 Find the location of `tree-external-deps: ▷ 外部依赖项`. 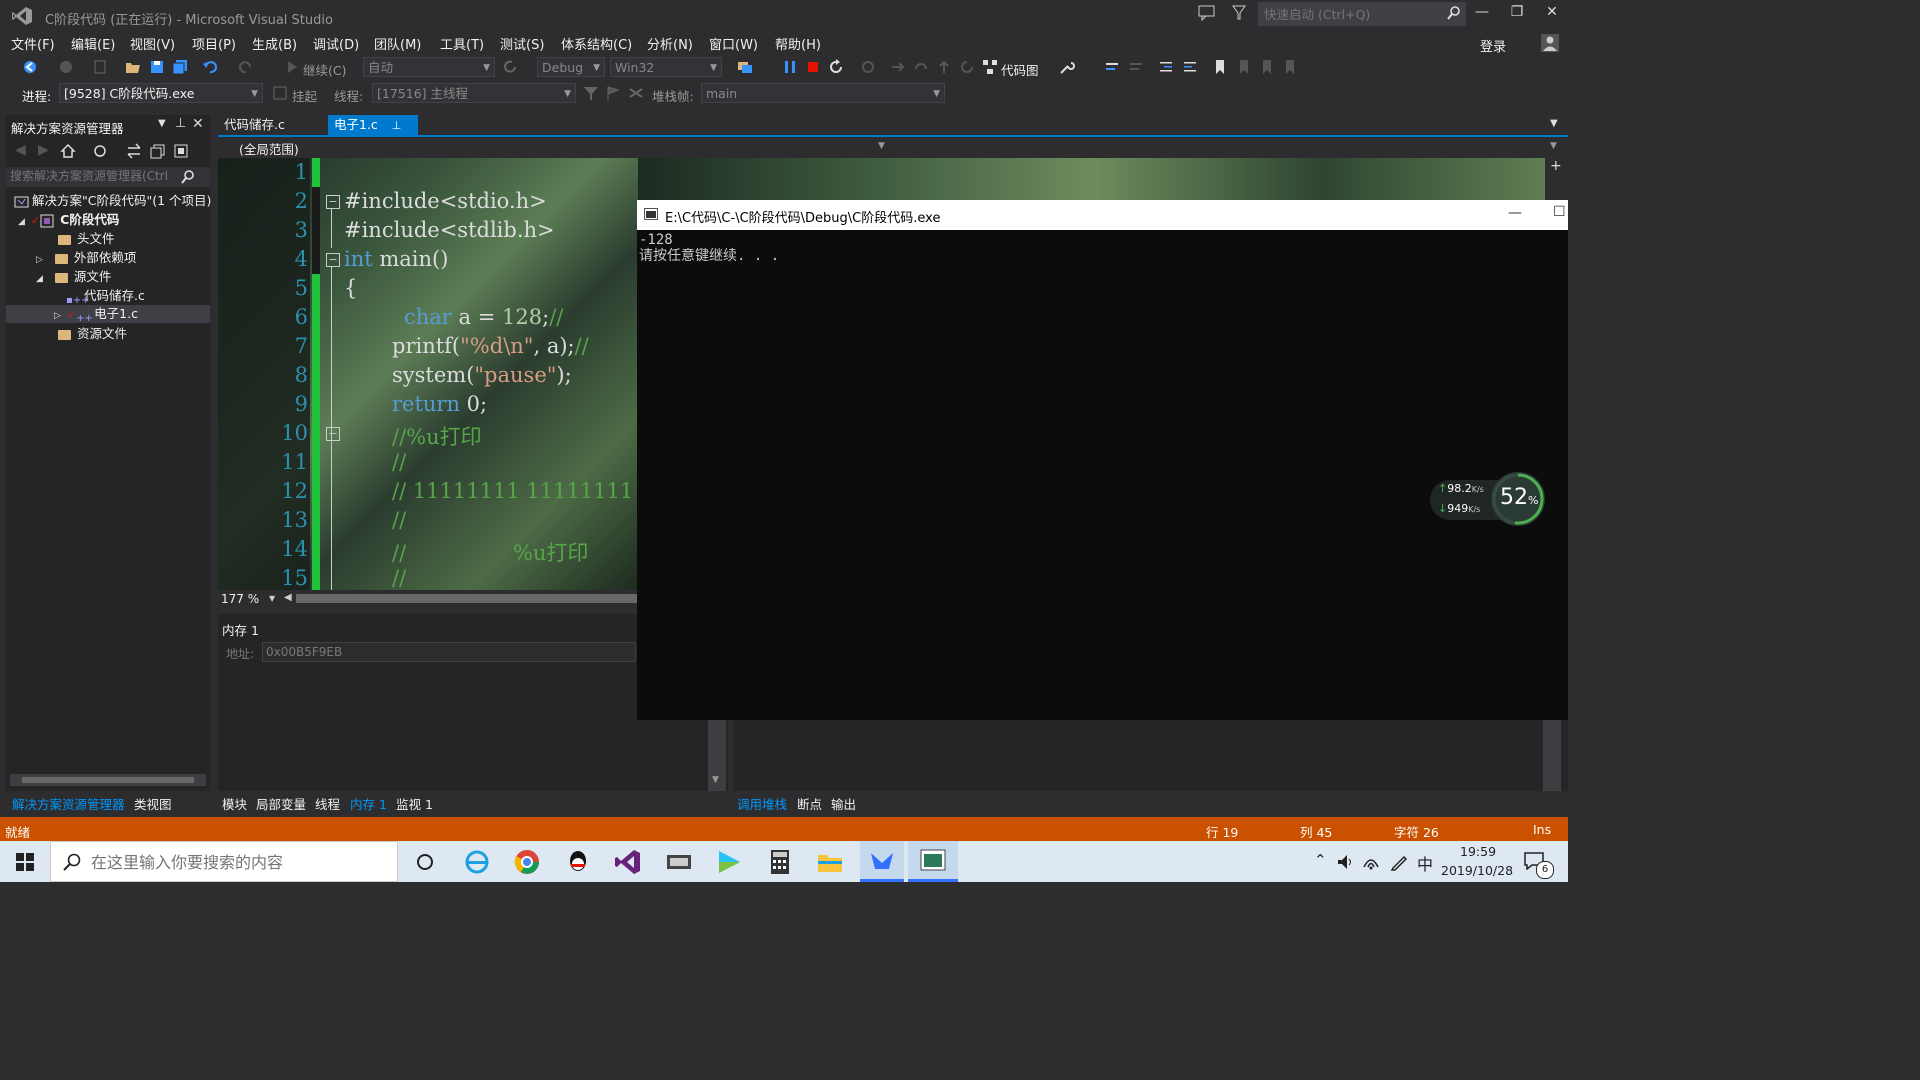

tree-external-deps: ▷ 外部依赖项 is located at coordinates (86, 258).